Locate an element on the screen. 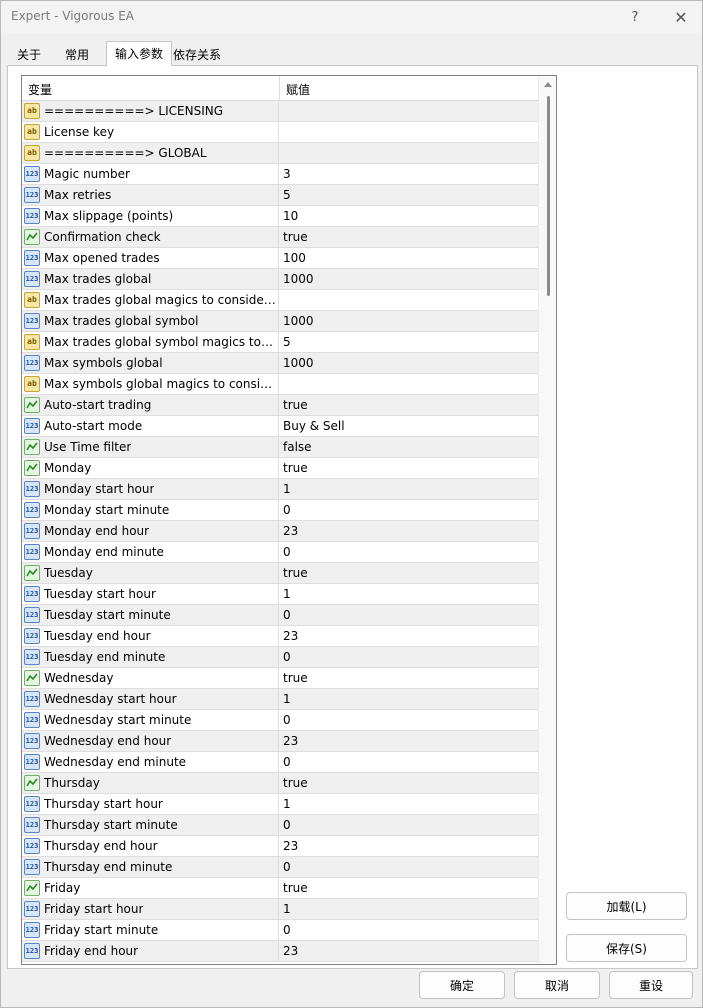 Image resolution: width=703 pixels, height=1008 pixels. help-button: ? is located at coordinates (635, 17).